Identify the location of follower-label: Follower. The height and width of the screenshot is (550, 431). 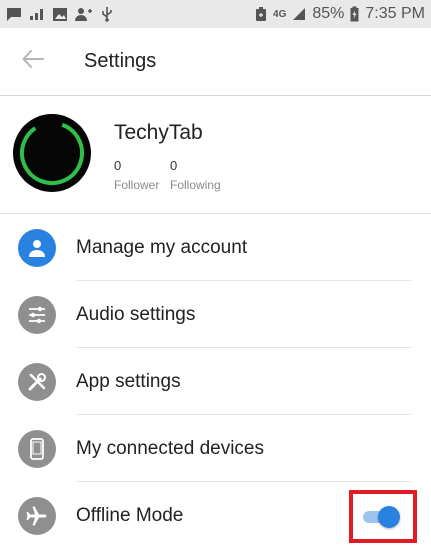
(137, 185).